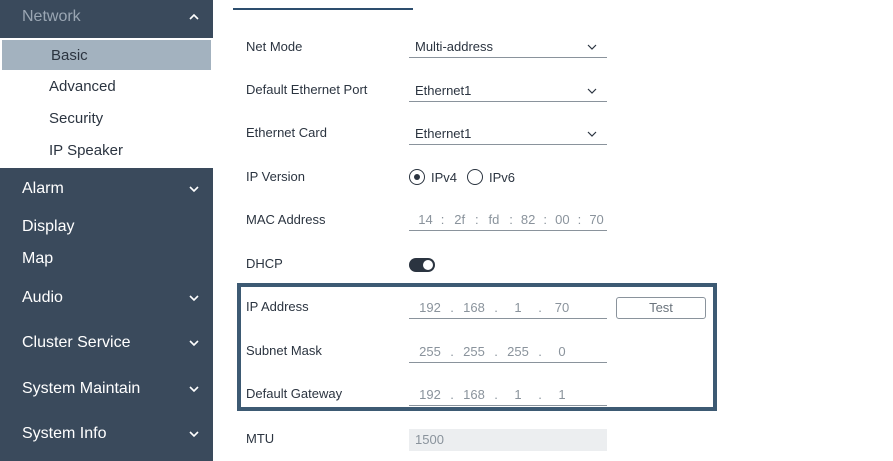 This screenshot has width=893, height=461. What do you see at coordinates (502, 177) in the screenshot?
I see `ipv6-label: IPv6` at bounding box center [502, 177].